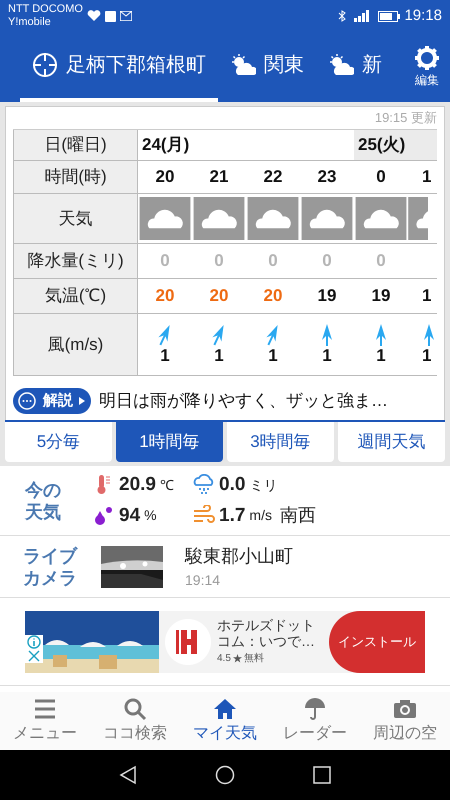 The image size is (450, 800). I want to click on nav-tab: 周辺の空, so click(405, 721).